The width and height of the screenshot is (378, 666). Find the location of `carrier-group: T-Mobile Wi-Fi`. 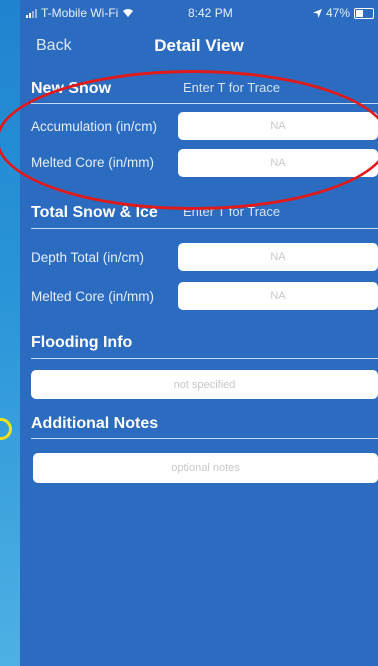

carrier-group: T-Mobile Wi-Fi is located at coordinates (80, 13).